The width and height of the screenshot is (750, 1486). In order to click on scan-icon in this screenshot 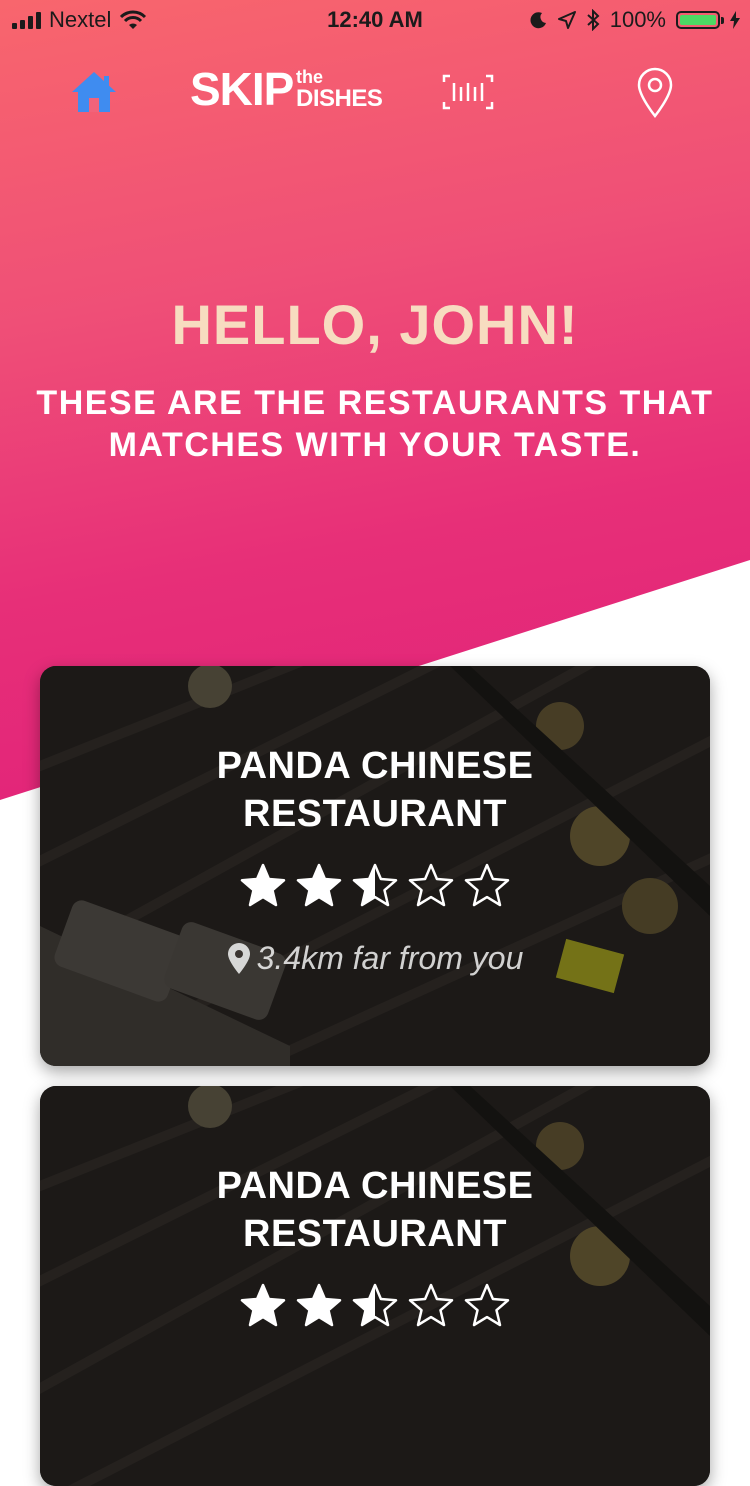, I will do `click(468, 92)`.